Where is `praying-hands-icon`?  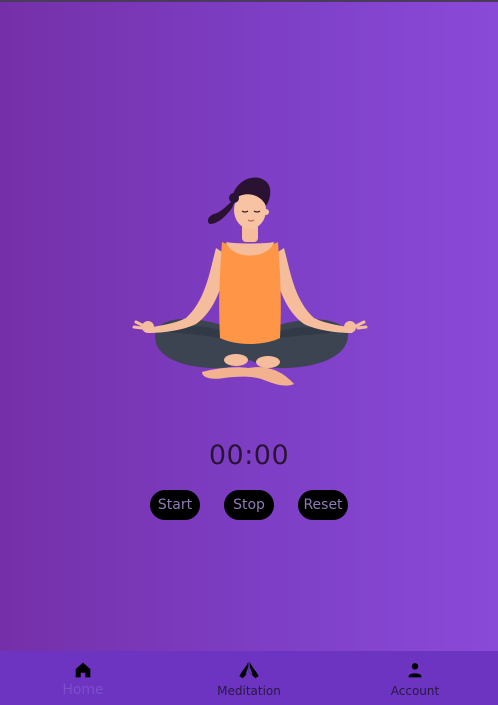 praying-hands-icon is located at coordinates (249, 670).